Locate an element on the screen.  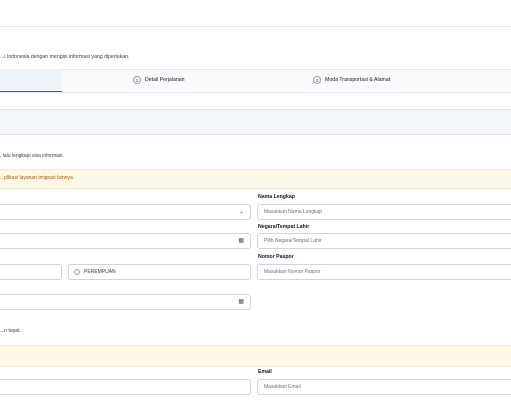
top-bar is located at coordinates (255, 13).